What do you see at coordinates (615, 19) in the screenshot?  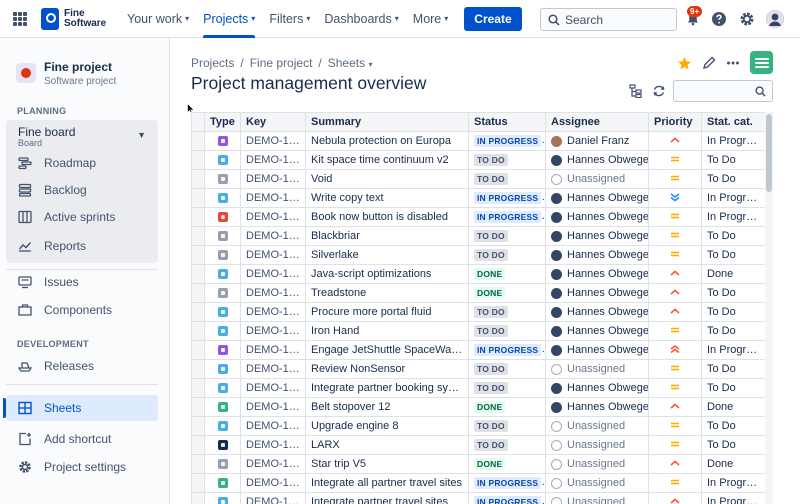 I see `search-input` at bounding box center [615, 19].